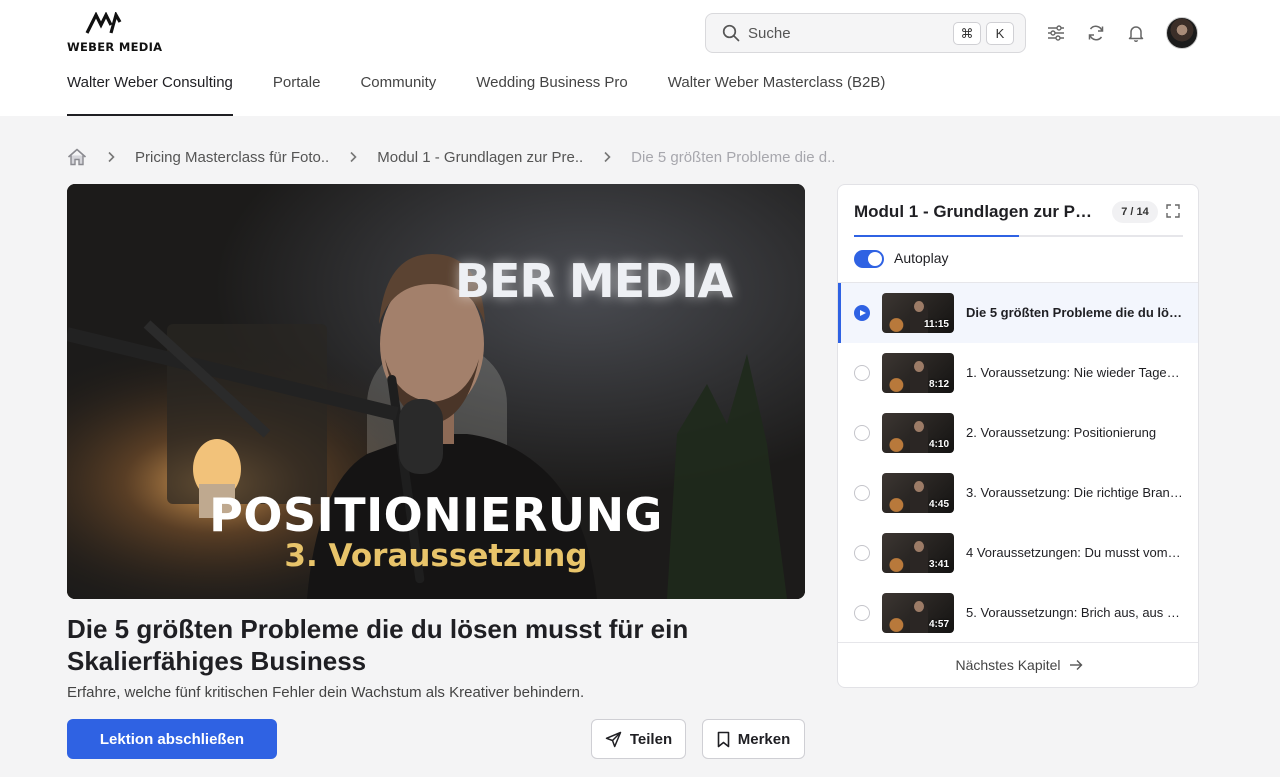 The height and width of the screenshot is (777, 1280). What do you see at coordinates (651, 739) in the screenshot?
I see `share-button-label: Teilen` at bounding box center [651, 739].